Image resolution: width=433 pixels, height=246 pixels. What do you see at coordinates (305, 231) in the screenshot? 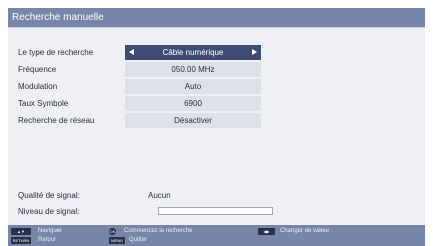
I see `hint-change-value: Changer de valeur` at bounding box center [305, 231].